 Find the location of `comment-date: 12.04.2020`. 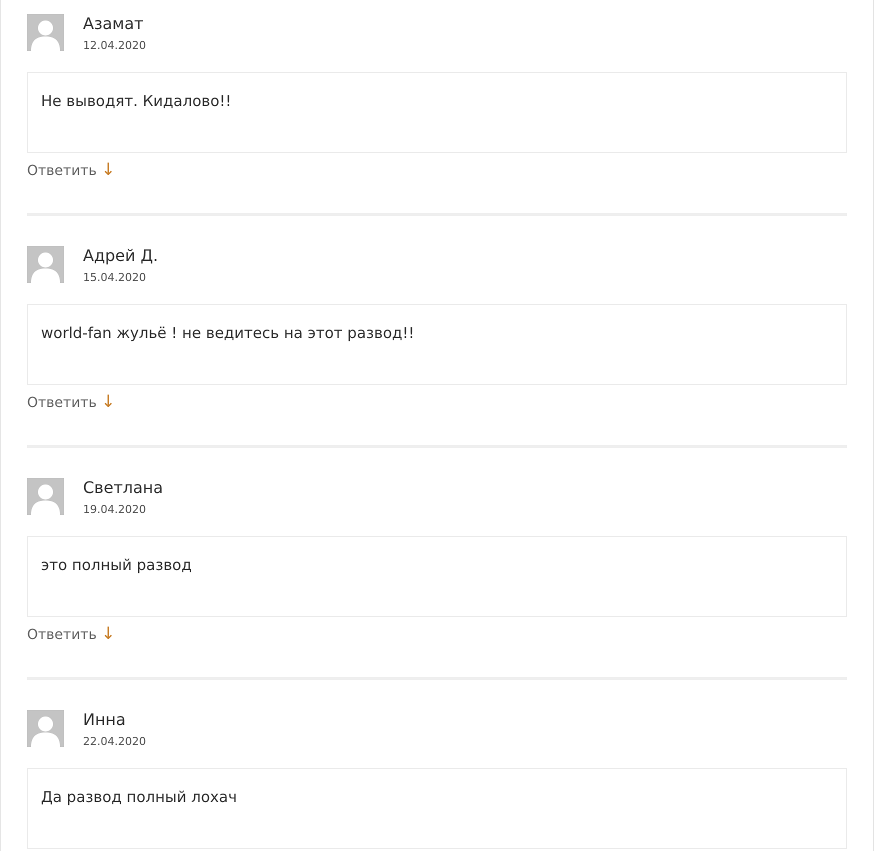

comment-date: 12.04.2020 is located at coordinates (114, 46).